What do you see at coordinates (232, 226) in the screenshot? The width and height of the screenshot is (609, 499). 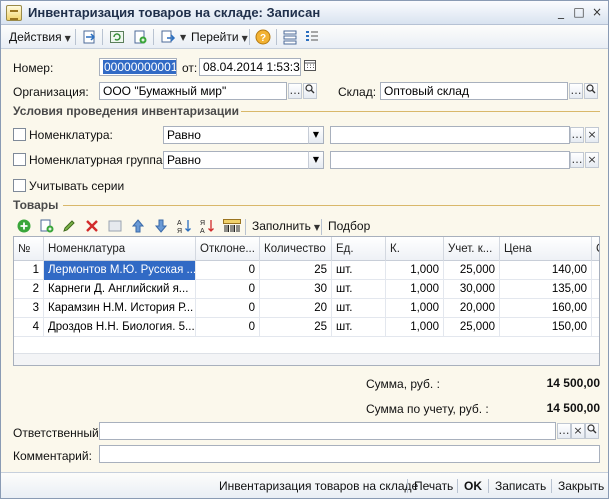 I see `barcode-icon` at bounding box center [232, 226].